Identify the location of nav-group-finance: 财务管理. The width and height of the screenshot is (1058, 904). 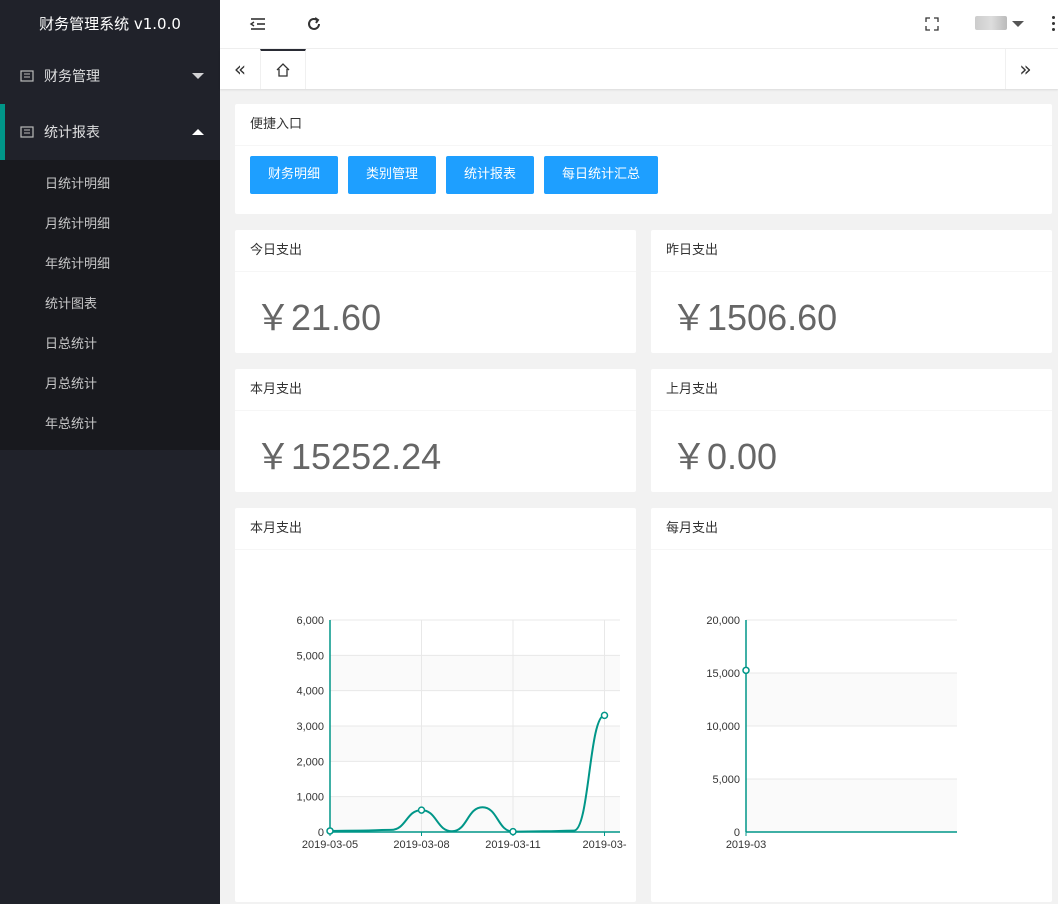
(110, 76).